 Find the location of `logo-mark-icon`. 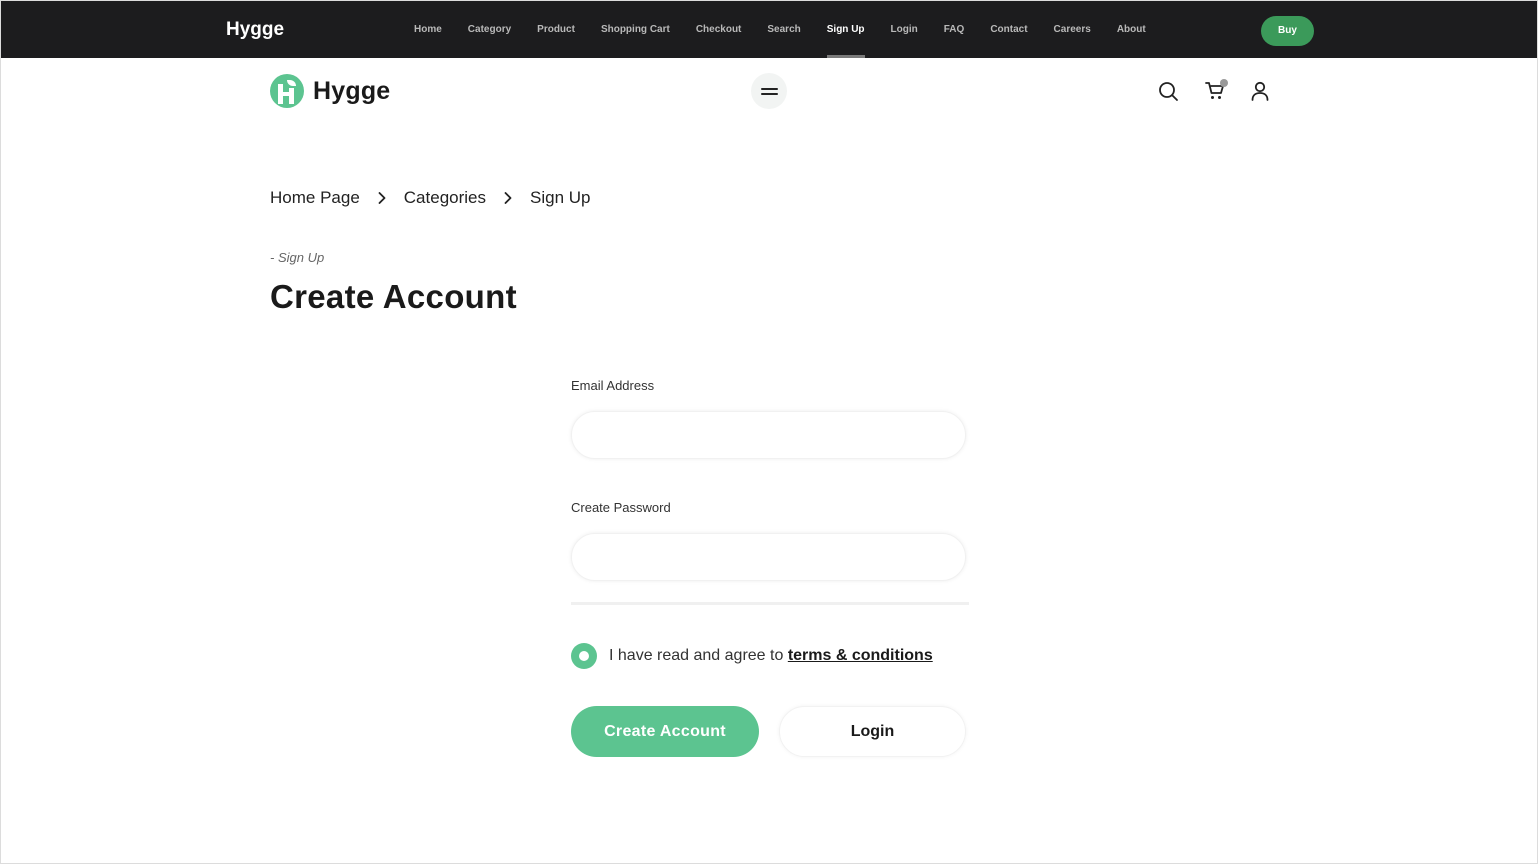

logo-mark-icon is located at coordinates (287, 91).